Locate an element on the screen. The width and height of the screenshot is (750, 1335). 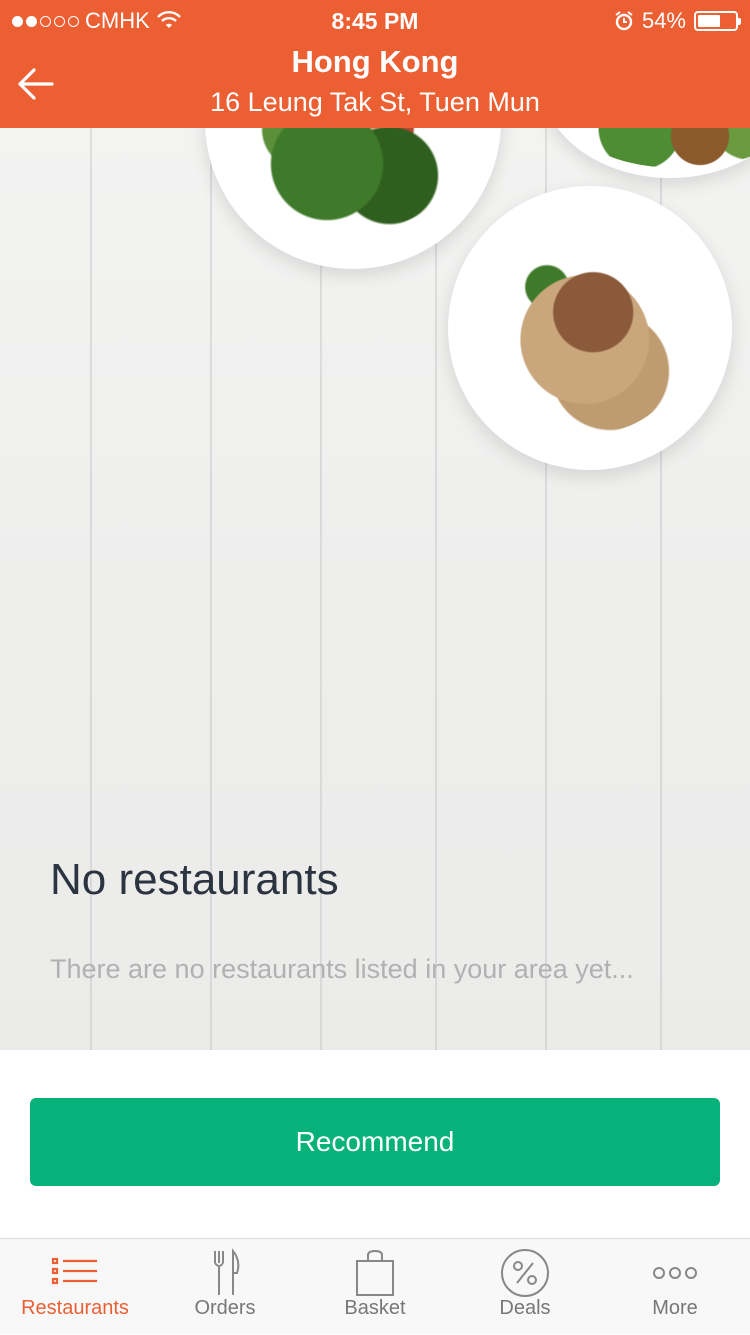
list-icon is located at coordinates (74, 1271).